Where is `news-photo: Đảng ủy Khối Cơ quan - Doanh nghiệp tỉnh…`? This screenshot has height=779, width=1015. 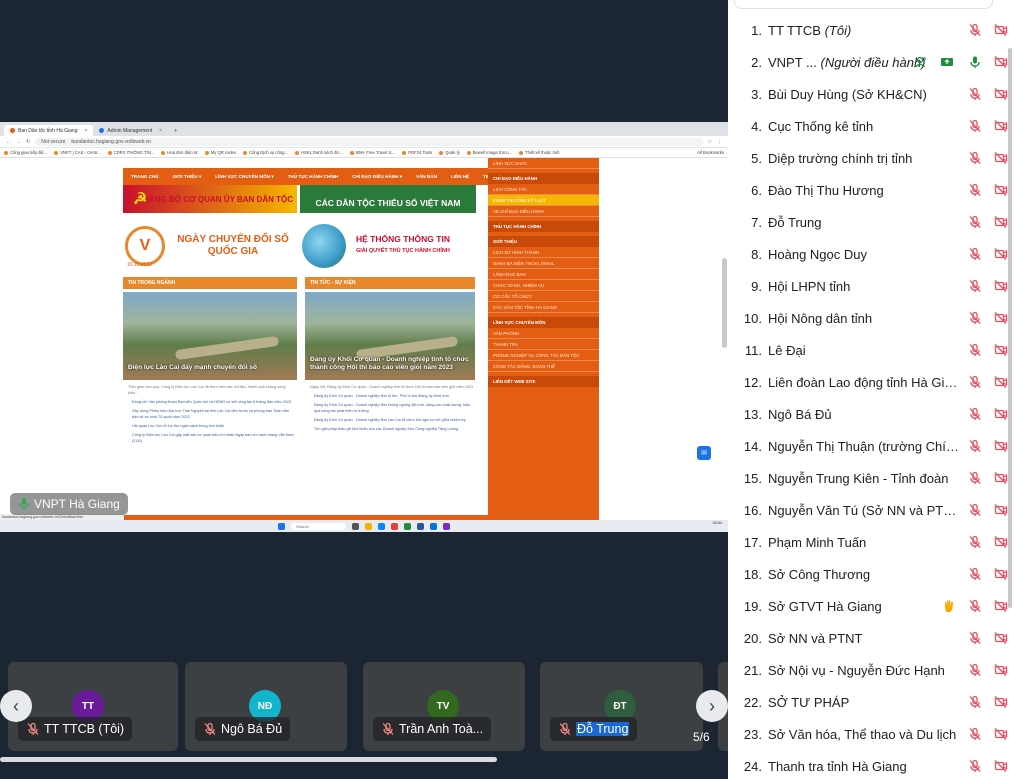
news-photo: Đảng ủy Khối Cơ quan - Doanh nghiệp tỉnh… is located at coordinates (390, 336).